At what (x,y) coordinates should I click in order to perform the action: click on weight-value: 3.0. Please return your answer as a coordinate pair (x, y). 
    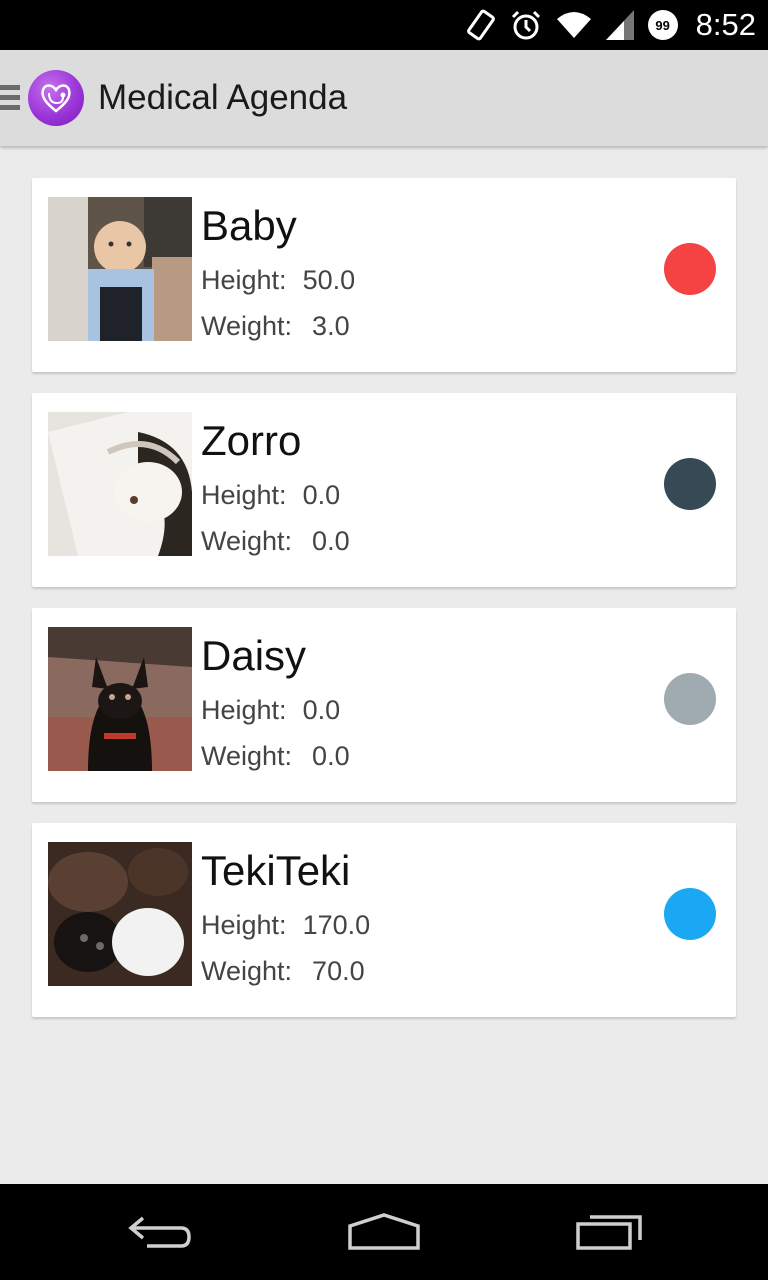
    Looking at the image, I should click on (331, 326).